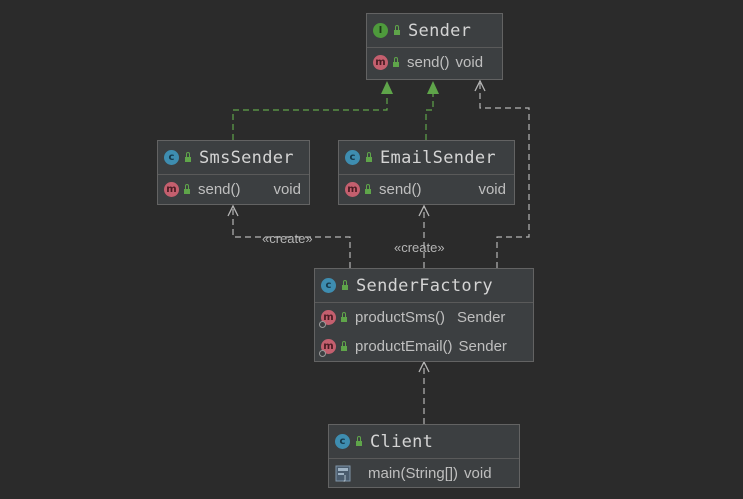 This screenshot has height=499, width=743. What do you see at coordinates (438, 157) in the screenshot?
I see `class-name-emailsender: EmailSender` at bounding box center [438, 157].